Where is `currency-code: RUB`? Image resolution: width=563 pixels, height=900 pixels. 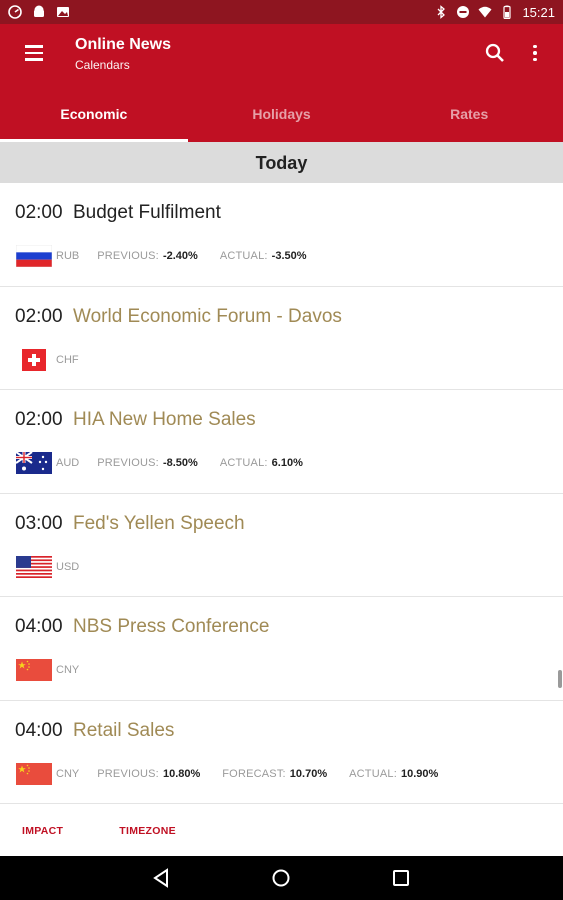
currency-code: RUB is located at coordinates (68, 256).